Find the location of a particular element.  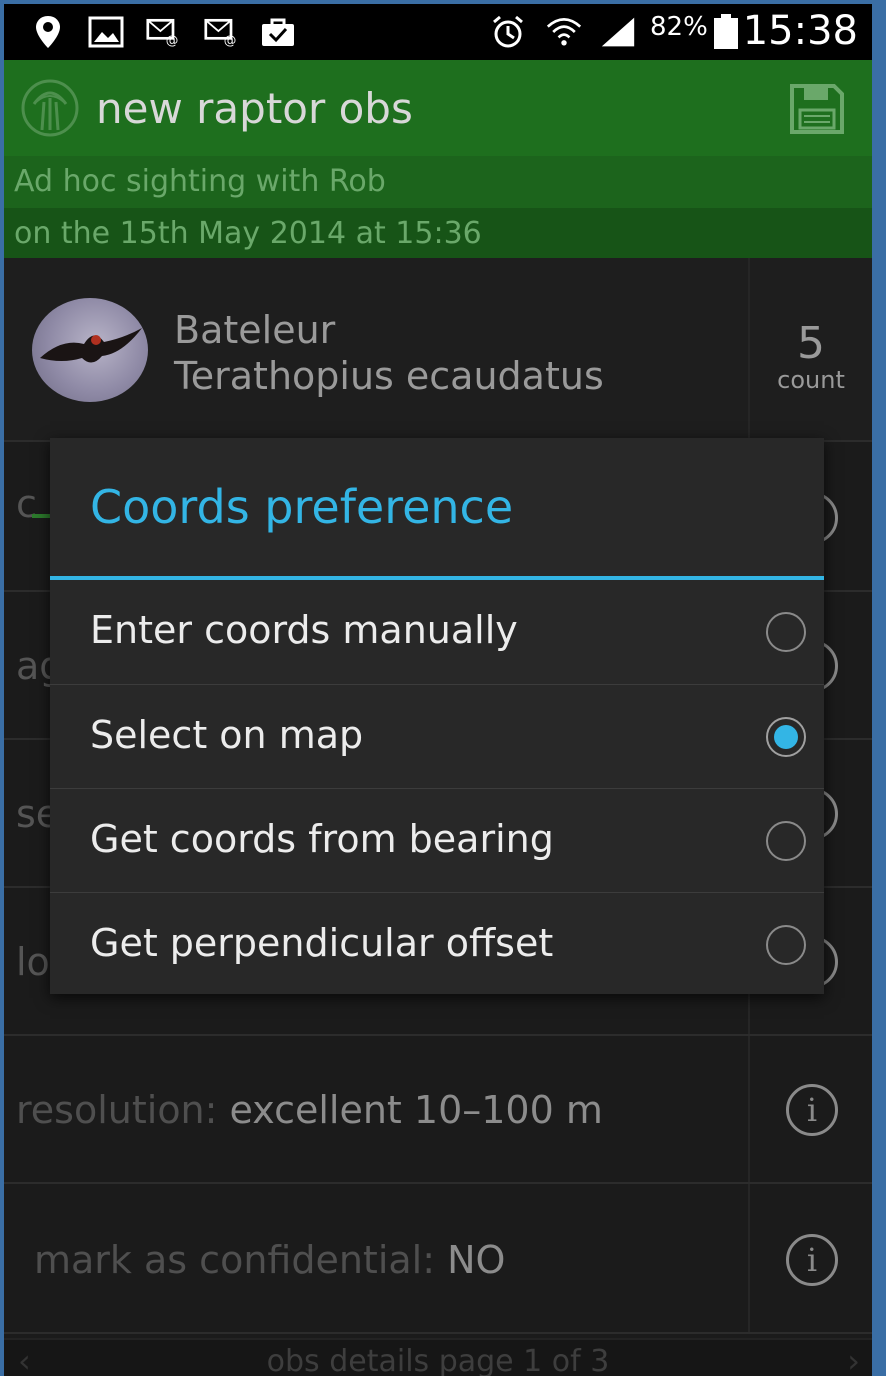

radio-dot is located at coordinates (786, 737).